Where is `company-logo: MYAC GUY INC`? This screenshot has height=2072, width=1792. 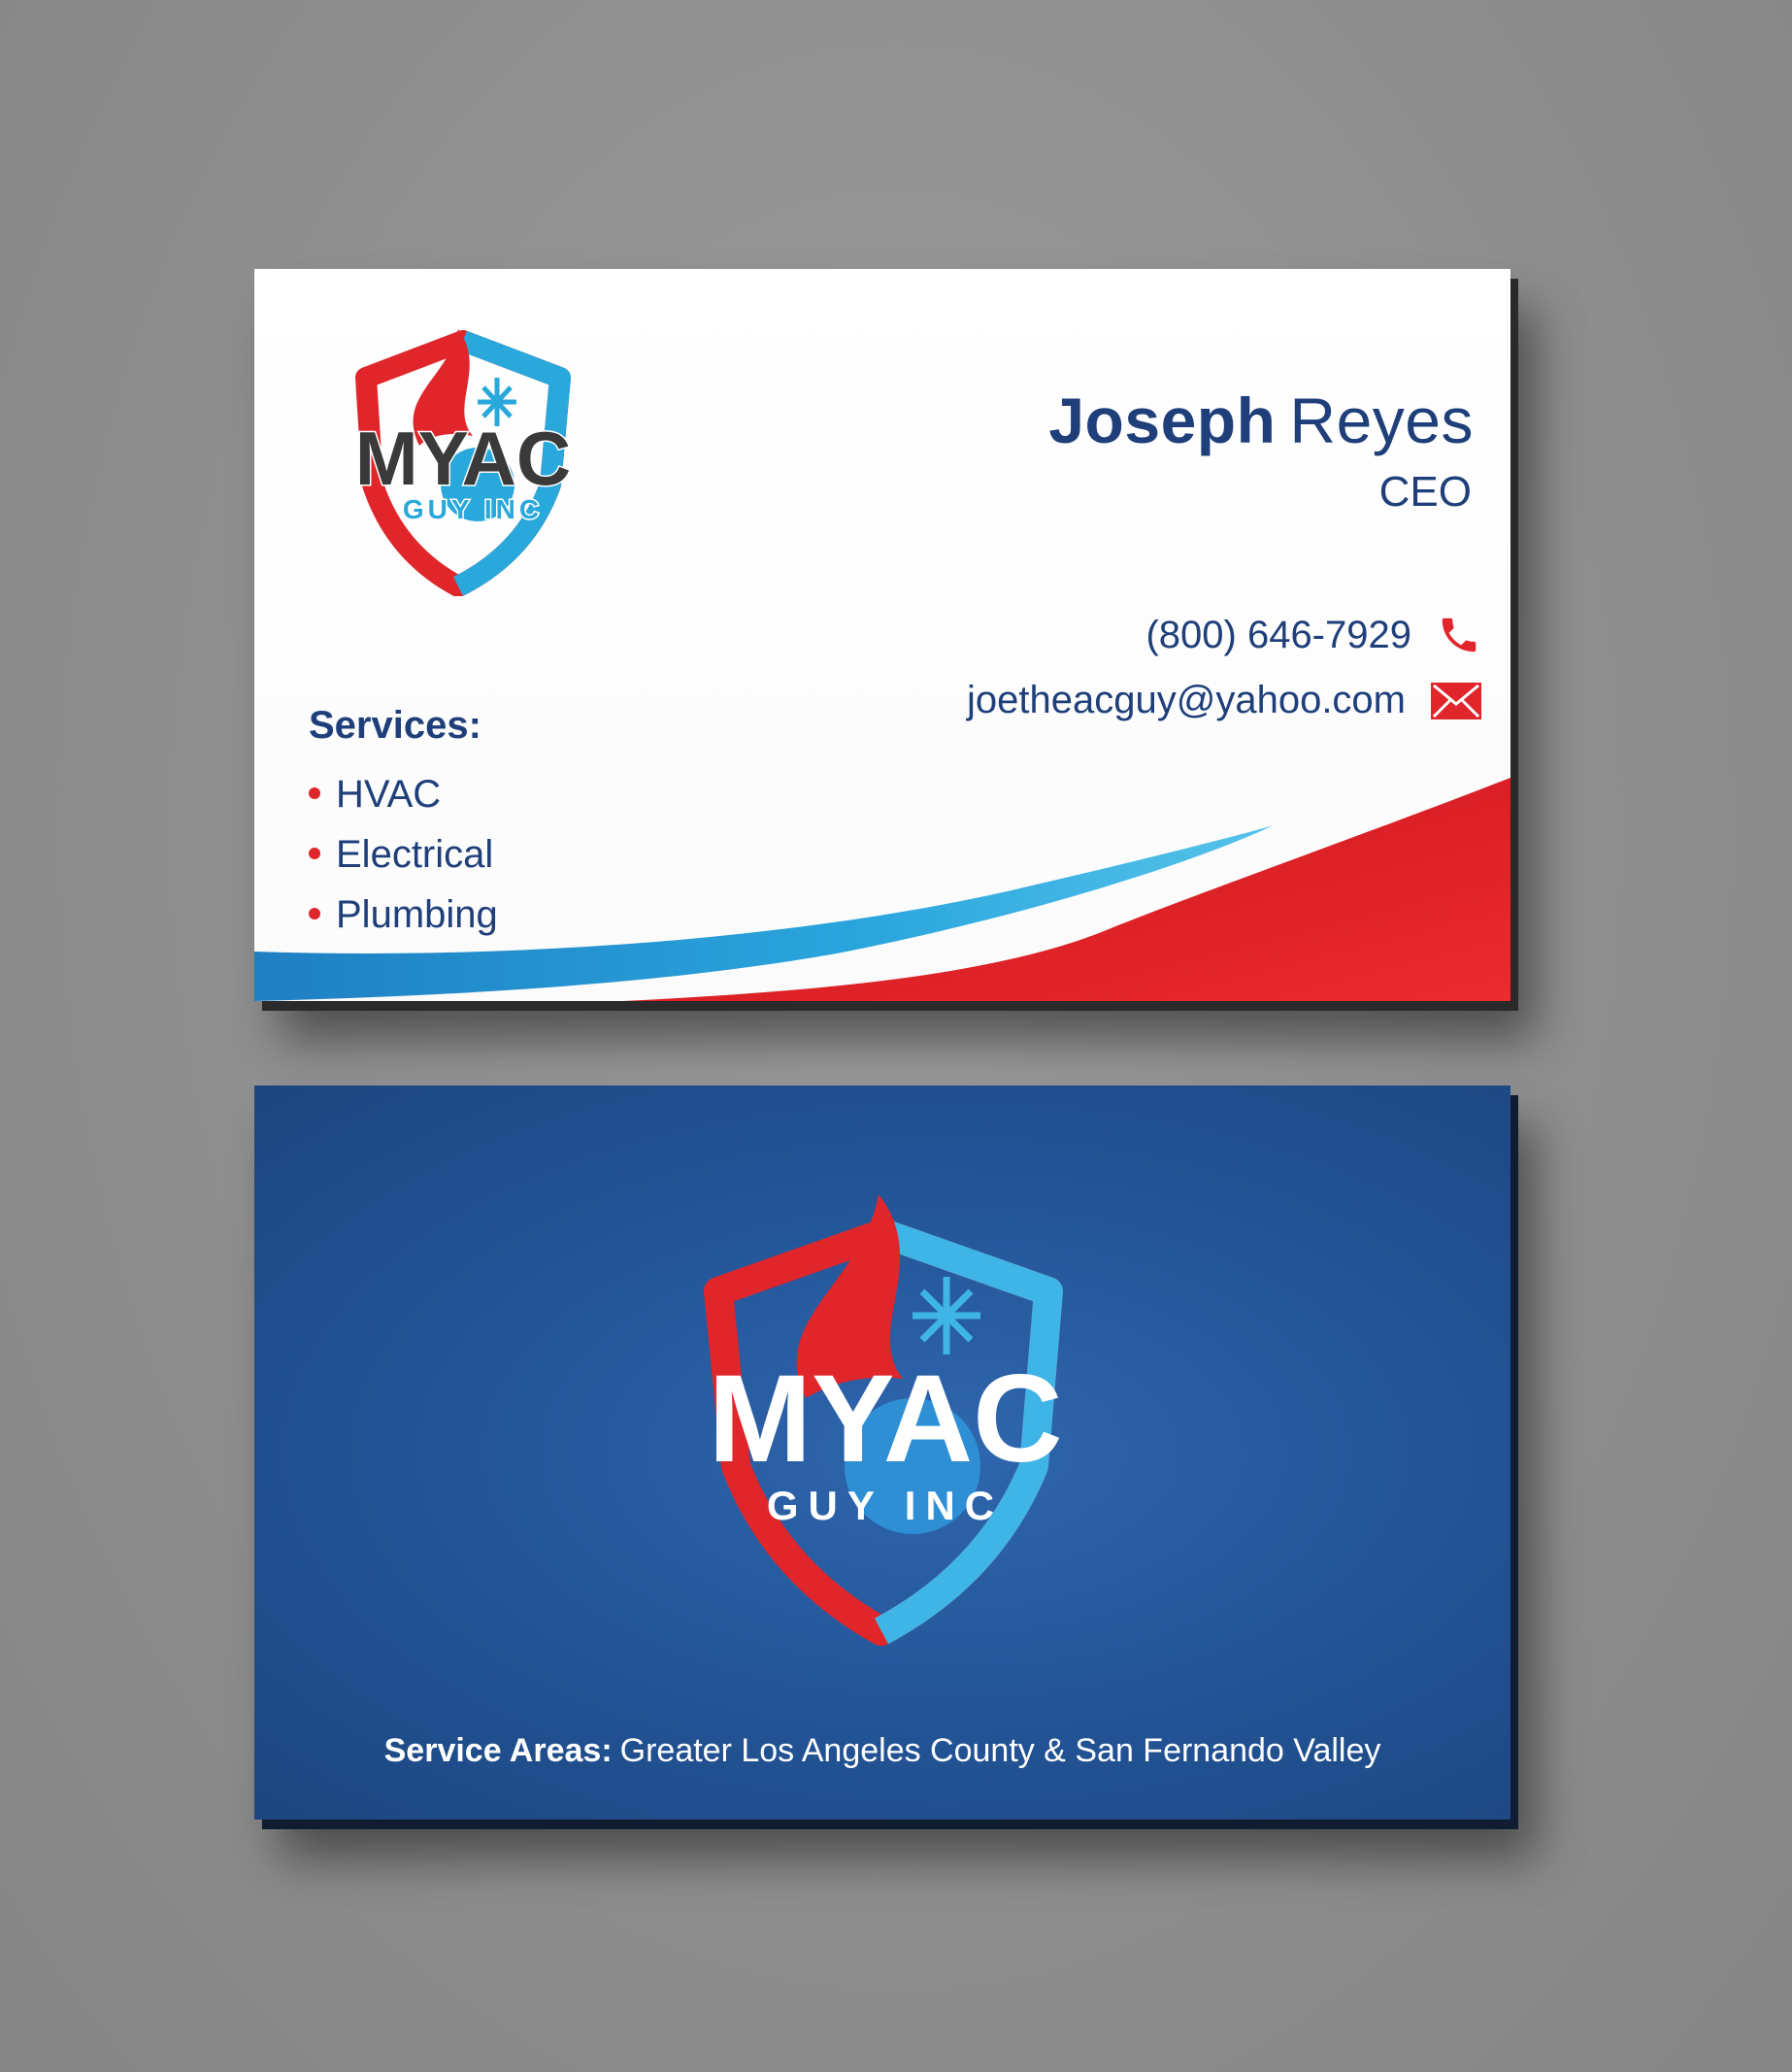 company-logo: MYAC GUY INC is located at coordinates (463, 462).